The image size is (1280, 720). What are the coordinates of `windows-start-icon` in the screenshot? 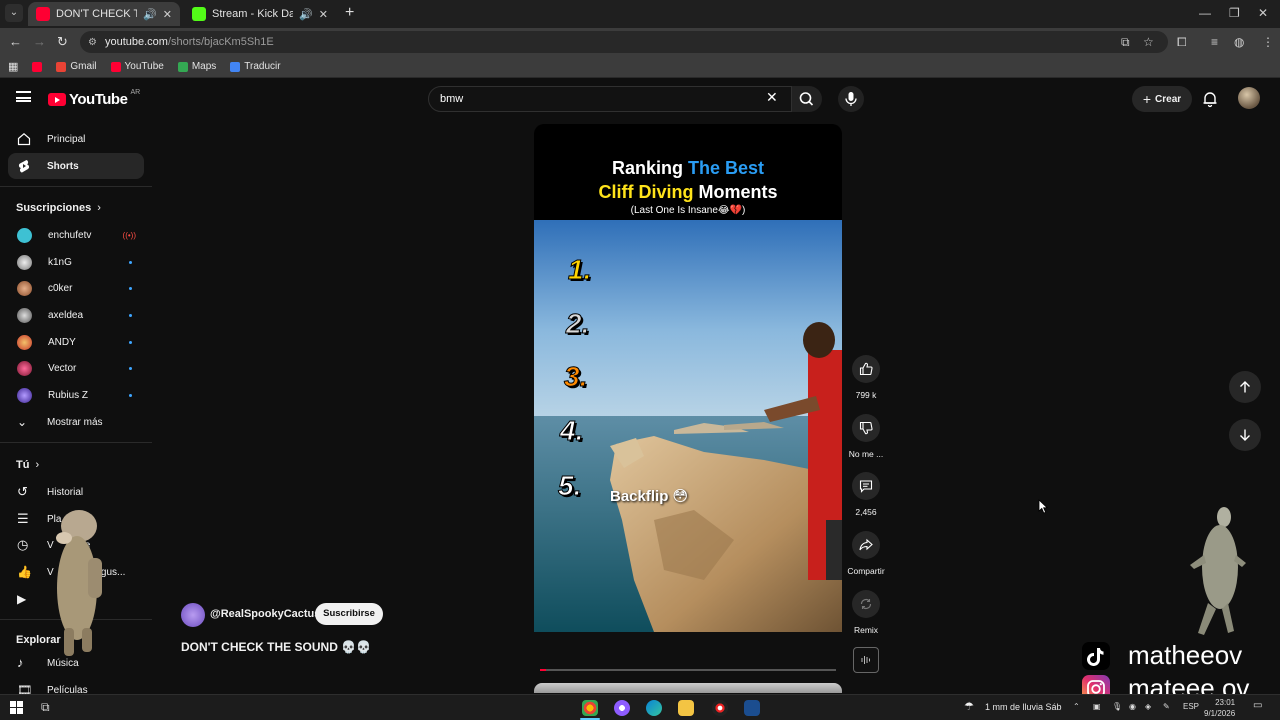 It's located at (16, 707).